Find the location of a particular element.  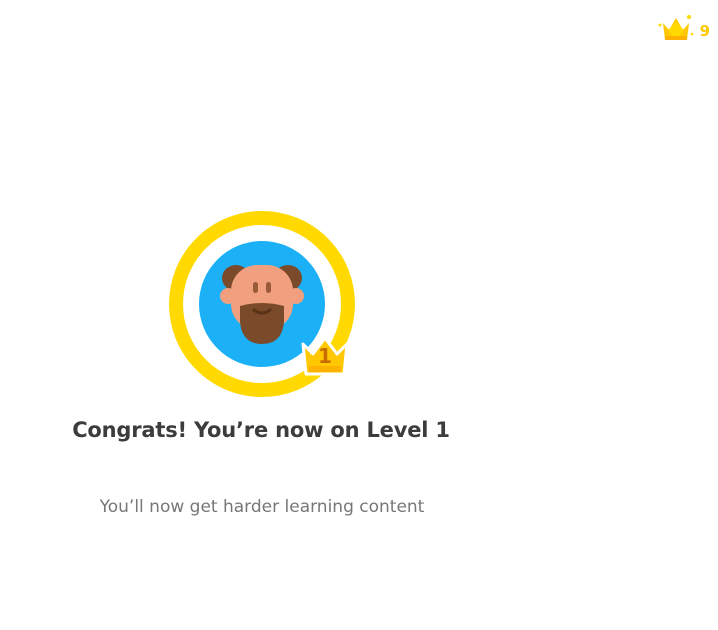

level-badge: 1 is located at coordinates (325, 357).